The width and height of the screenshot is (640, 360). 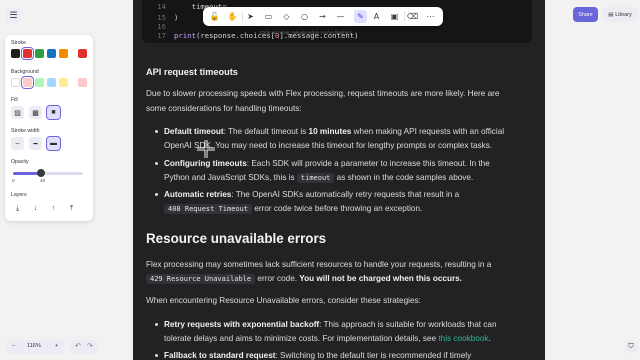 What do you see at coordinates (25, 131) in the screenshot?
I see `stroke-width-label: Stroke width` at bounding box center [25, 131].